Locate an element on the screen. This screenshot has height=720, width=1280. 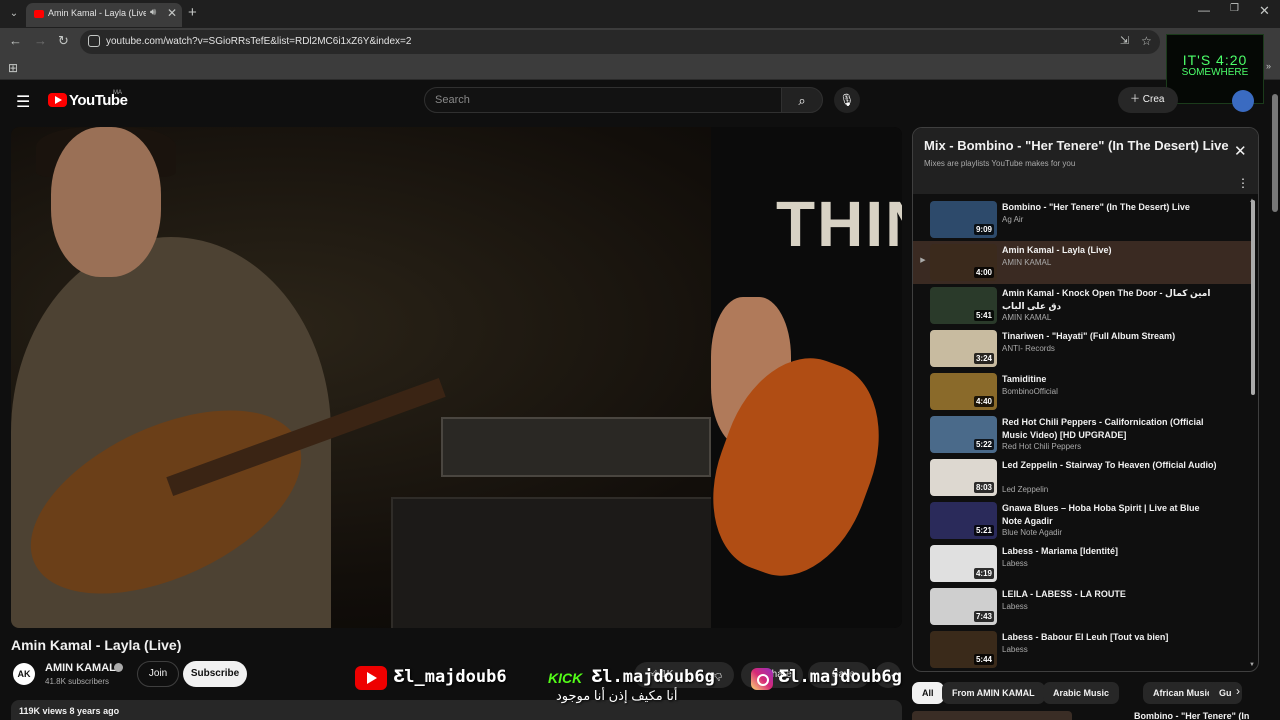
playlist-item-title: Tamiditine is located at coordinates (1109, 379).